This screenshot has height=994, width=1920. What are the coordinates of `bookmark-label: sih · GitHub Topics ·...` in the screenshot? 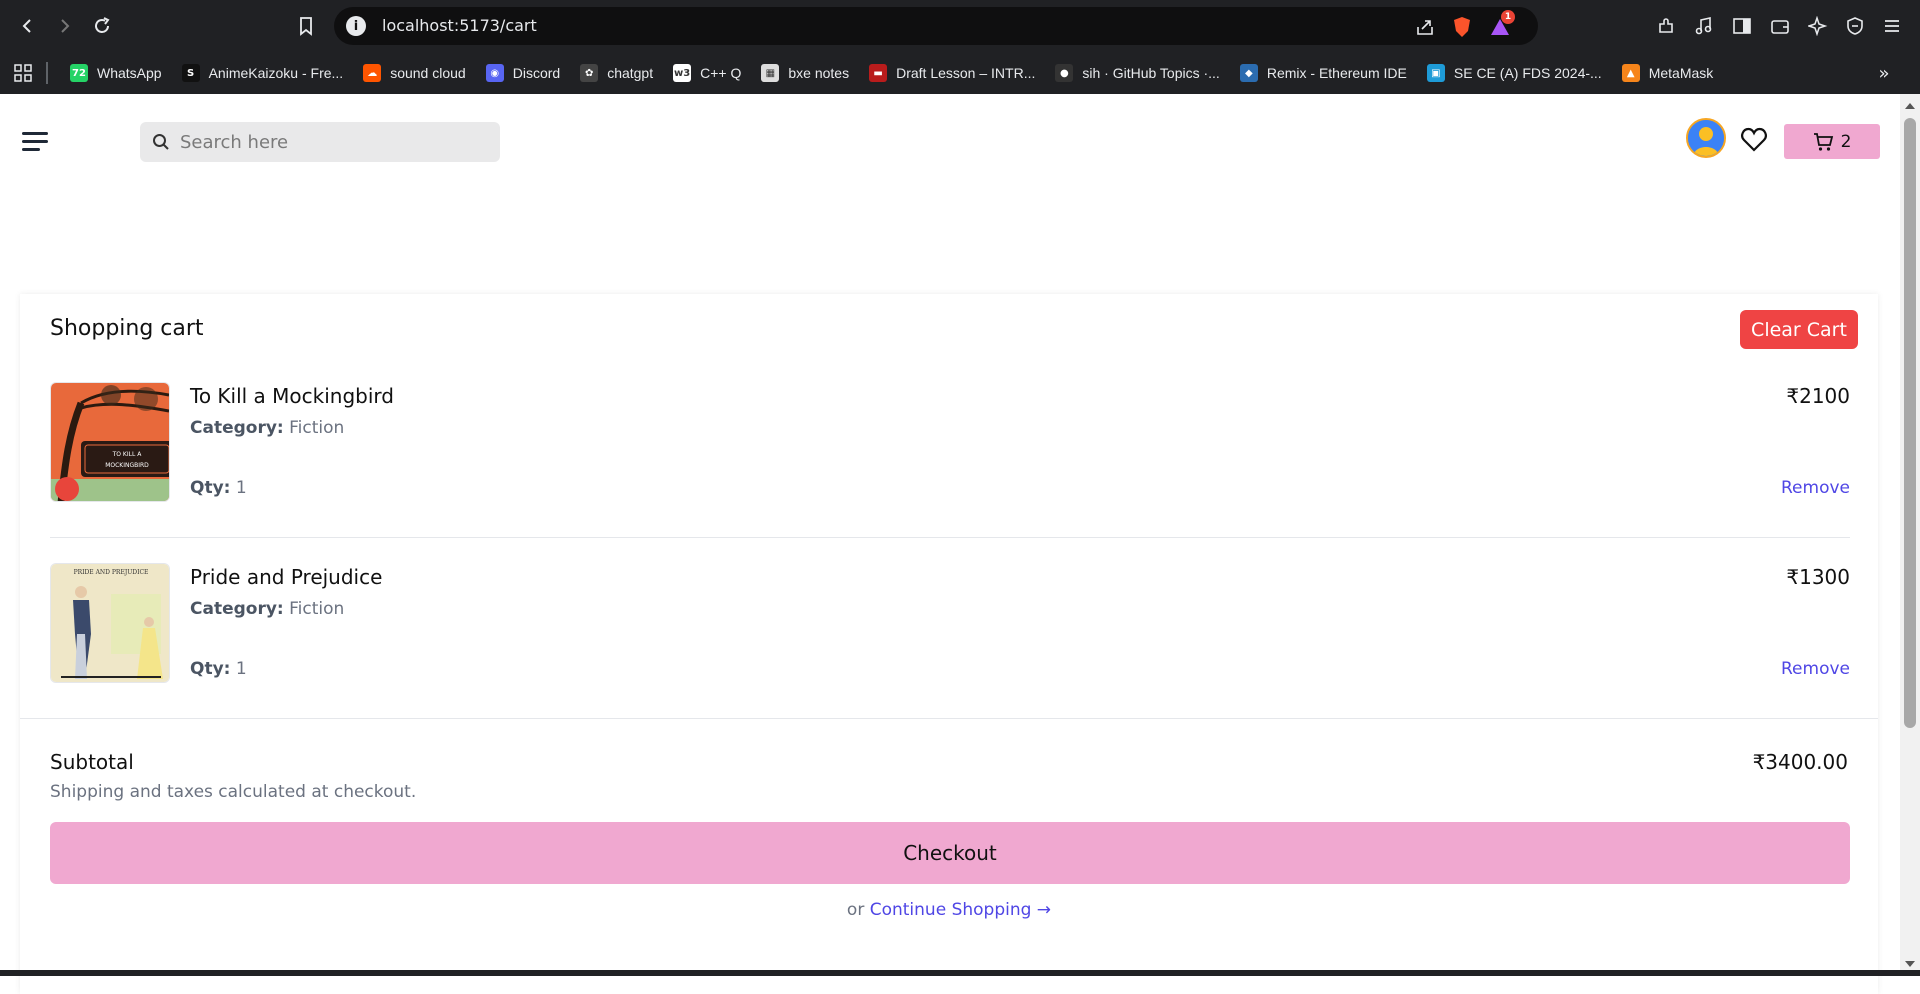 It's located at (1151, 73).